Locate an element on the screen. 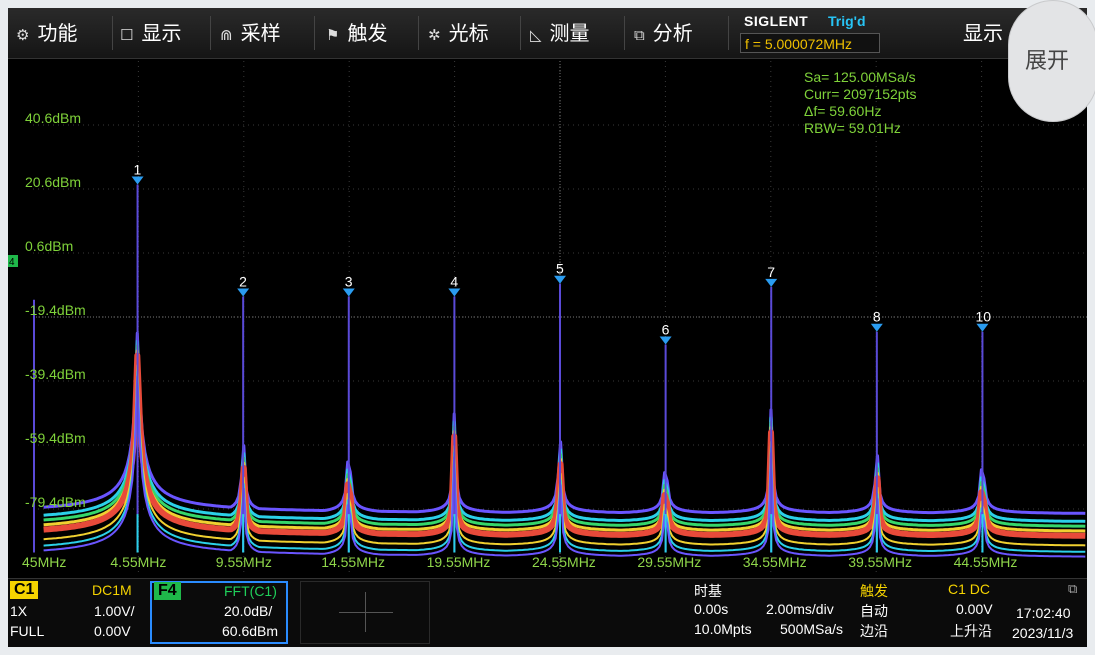  timebase-panel: 时基 0.00s 2.00ms/div 10.0Mpts 500MSa/s is located at coordinates (771, 612).